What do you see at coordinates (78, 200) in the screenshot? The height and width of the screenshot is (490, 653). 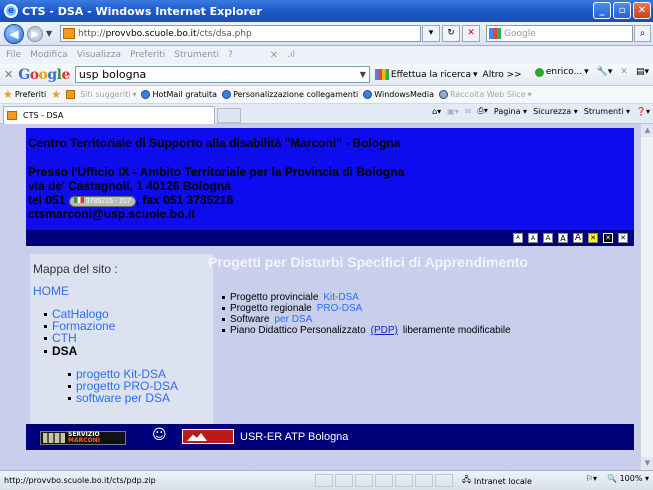 I see `italy-flag-icon` at bounding box center [78, 200].